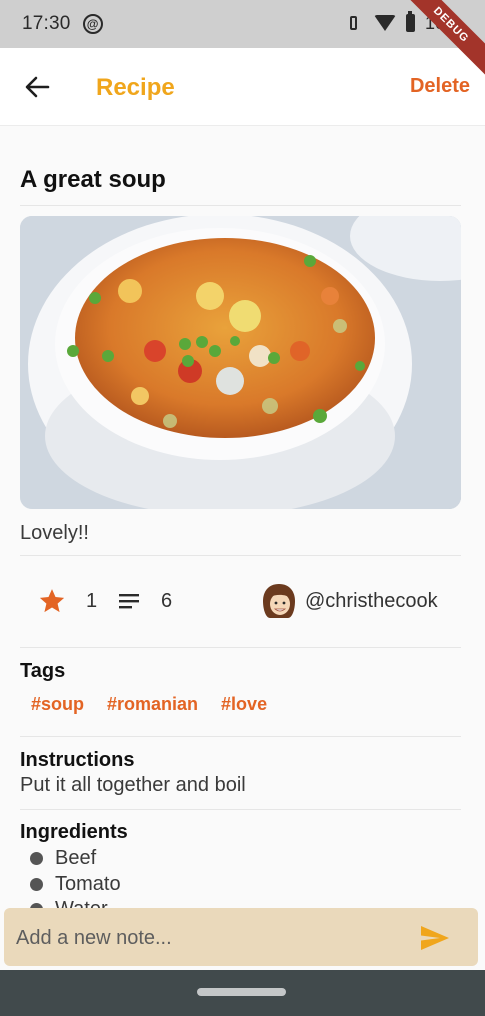  Describe the element at coordinates (93, 179) in the screenshot. I see `recipe-title: A great soup` at that location.